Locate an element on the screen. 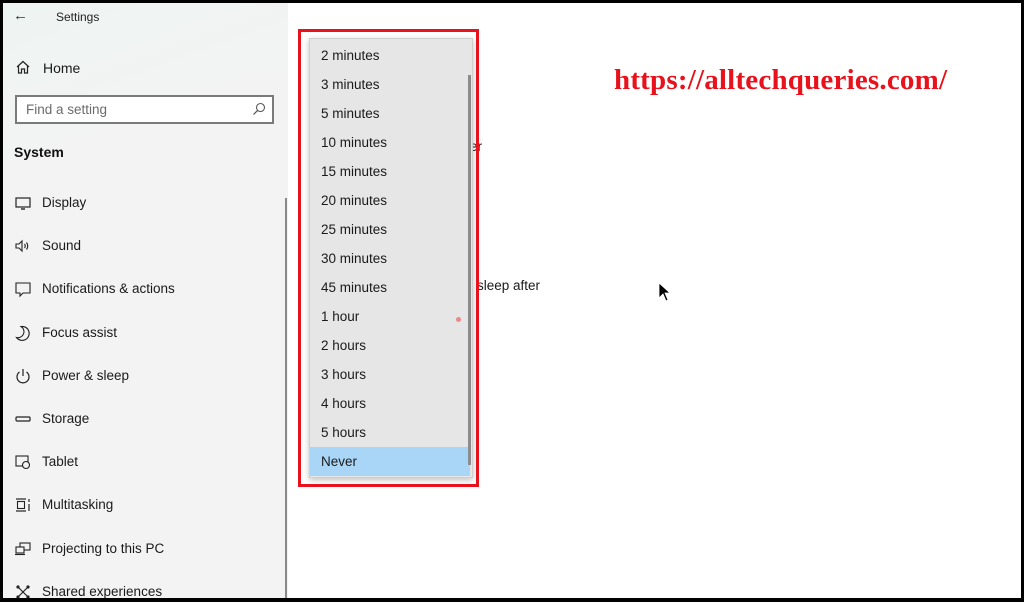 This screenshot has width=1024, height=602. sidebar-item-label: Display is located at coordinates (64, 202).